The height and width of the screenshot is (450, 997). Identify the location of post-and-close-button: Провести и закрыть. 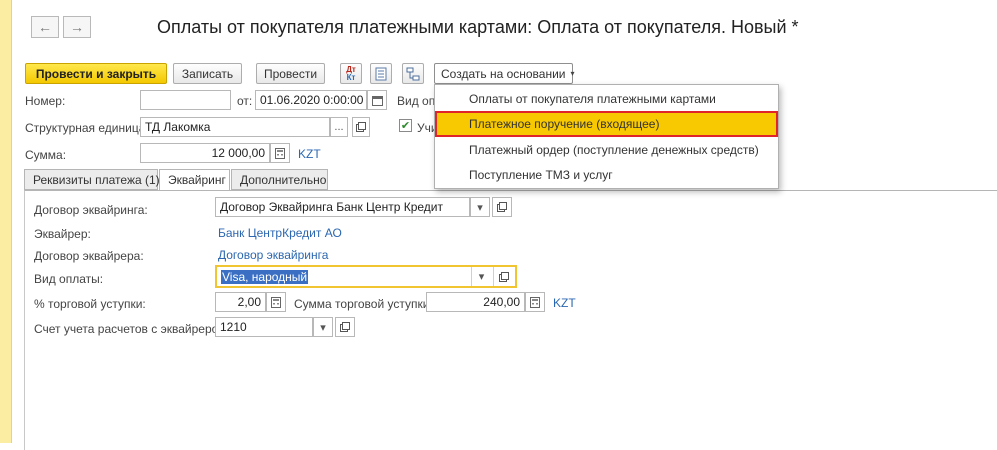
(96, 73).